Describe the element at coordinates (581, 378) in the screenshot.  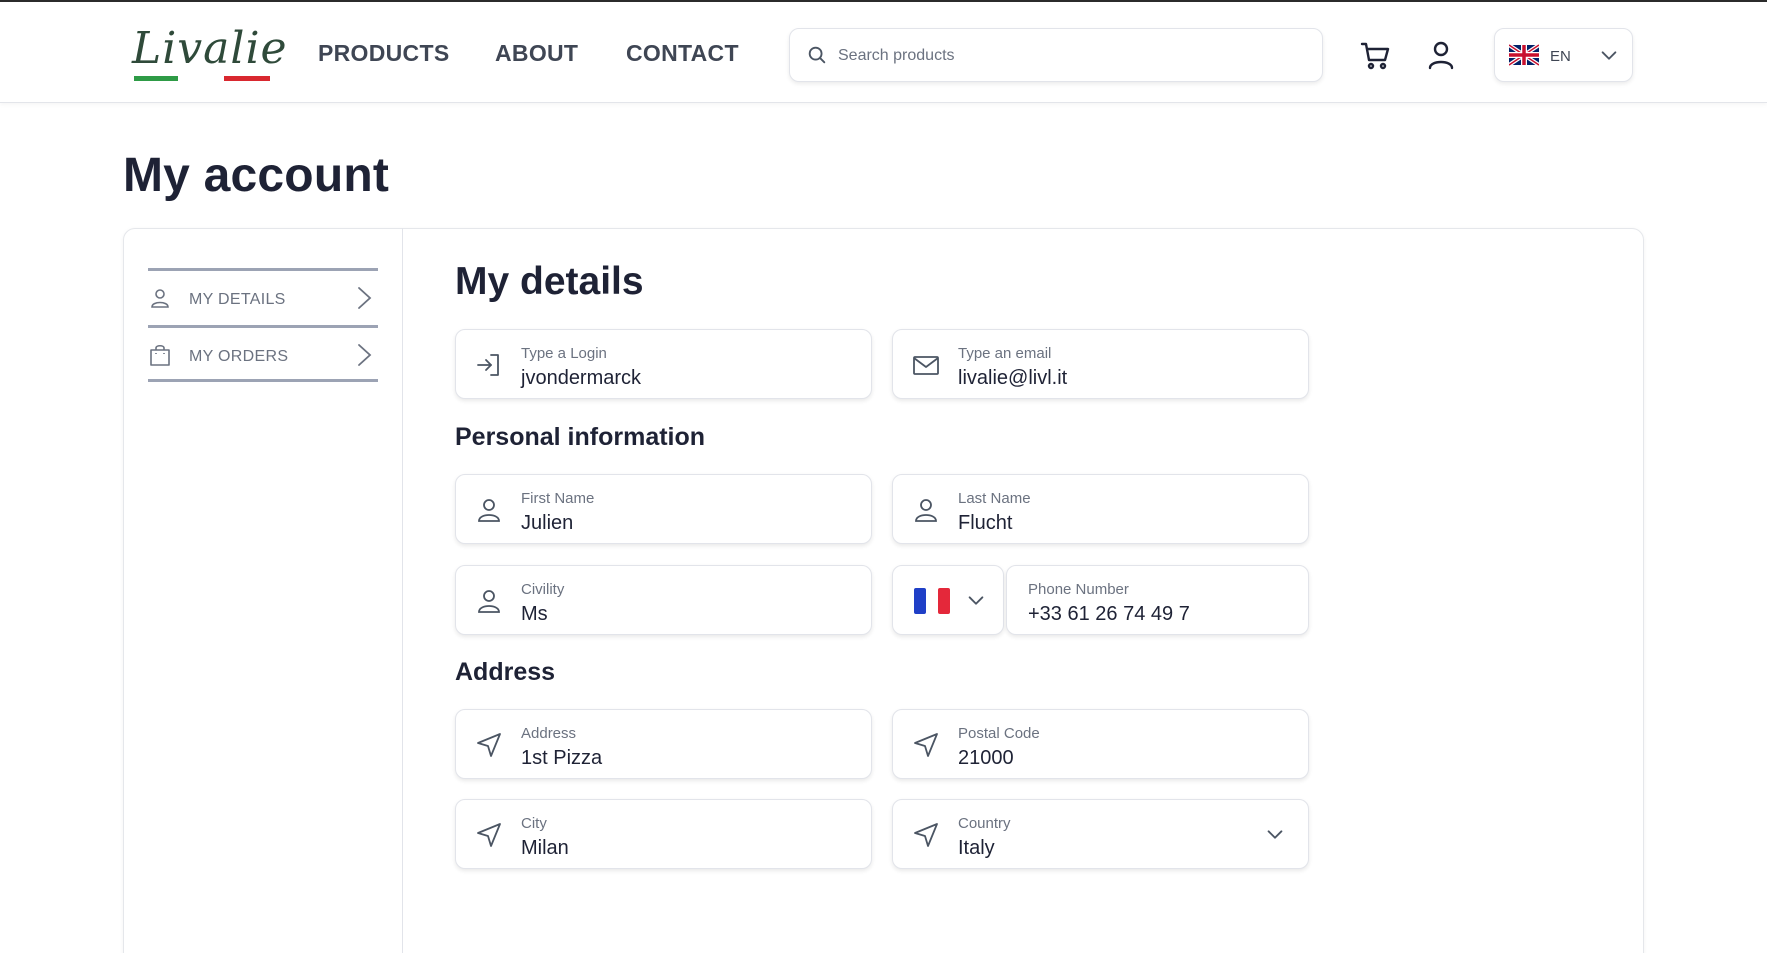
I see `login-value: jvondermarck` at that location.